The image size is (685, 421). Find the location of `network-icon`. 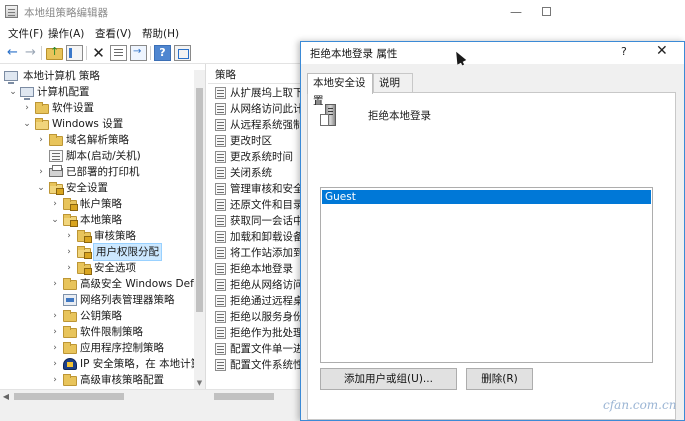

network-icon is located at coordinates (70, 300).